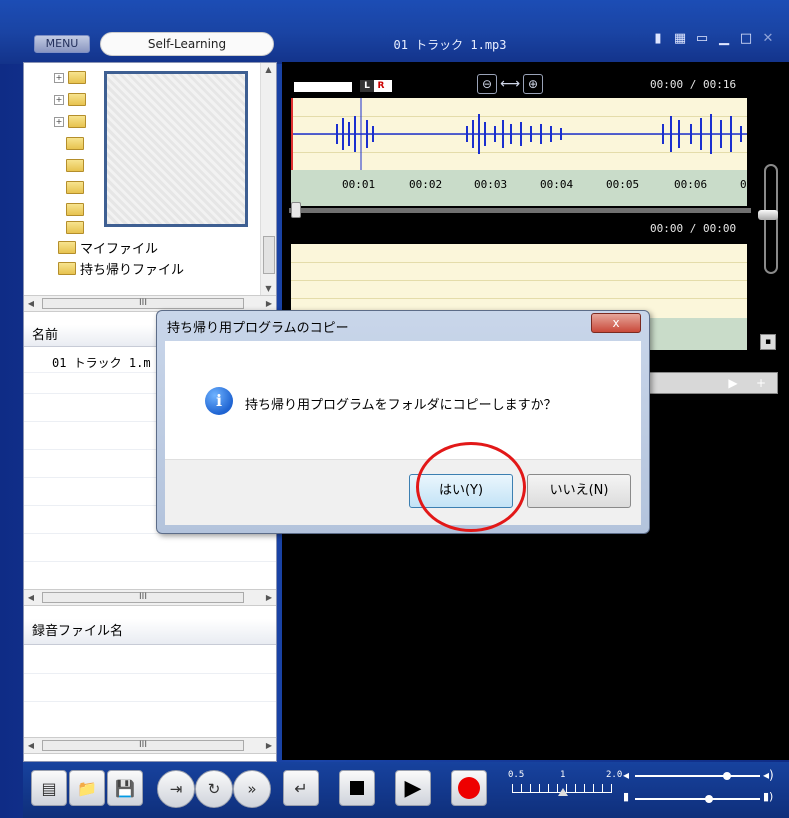 Image resolution: width=789 pixels, height=818 pixels. I want to click on repeat-icon: ↻, so click(214, 789).